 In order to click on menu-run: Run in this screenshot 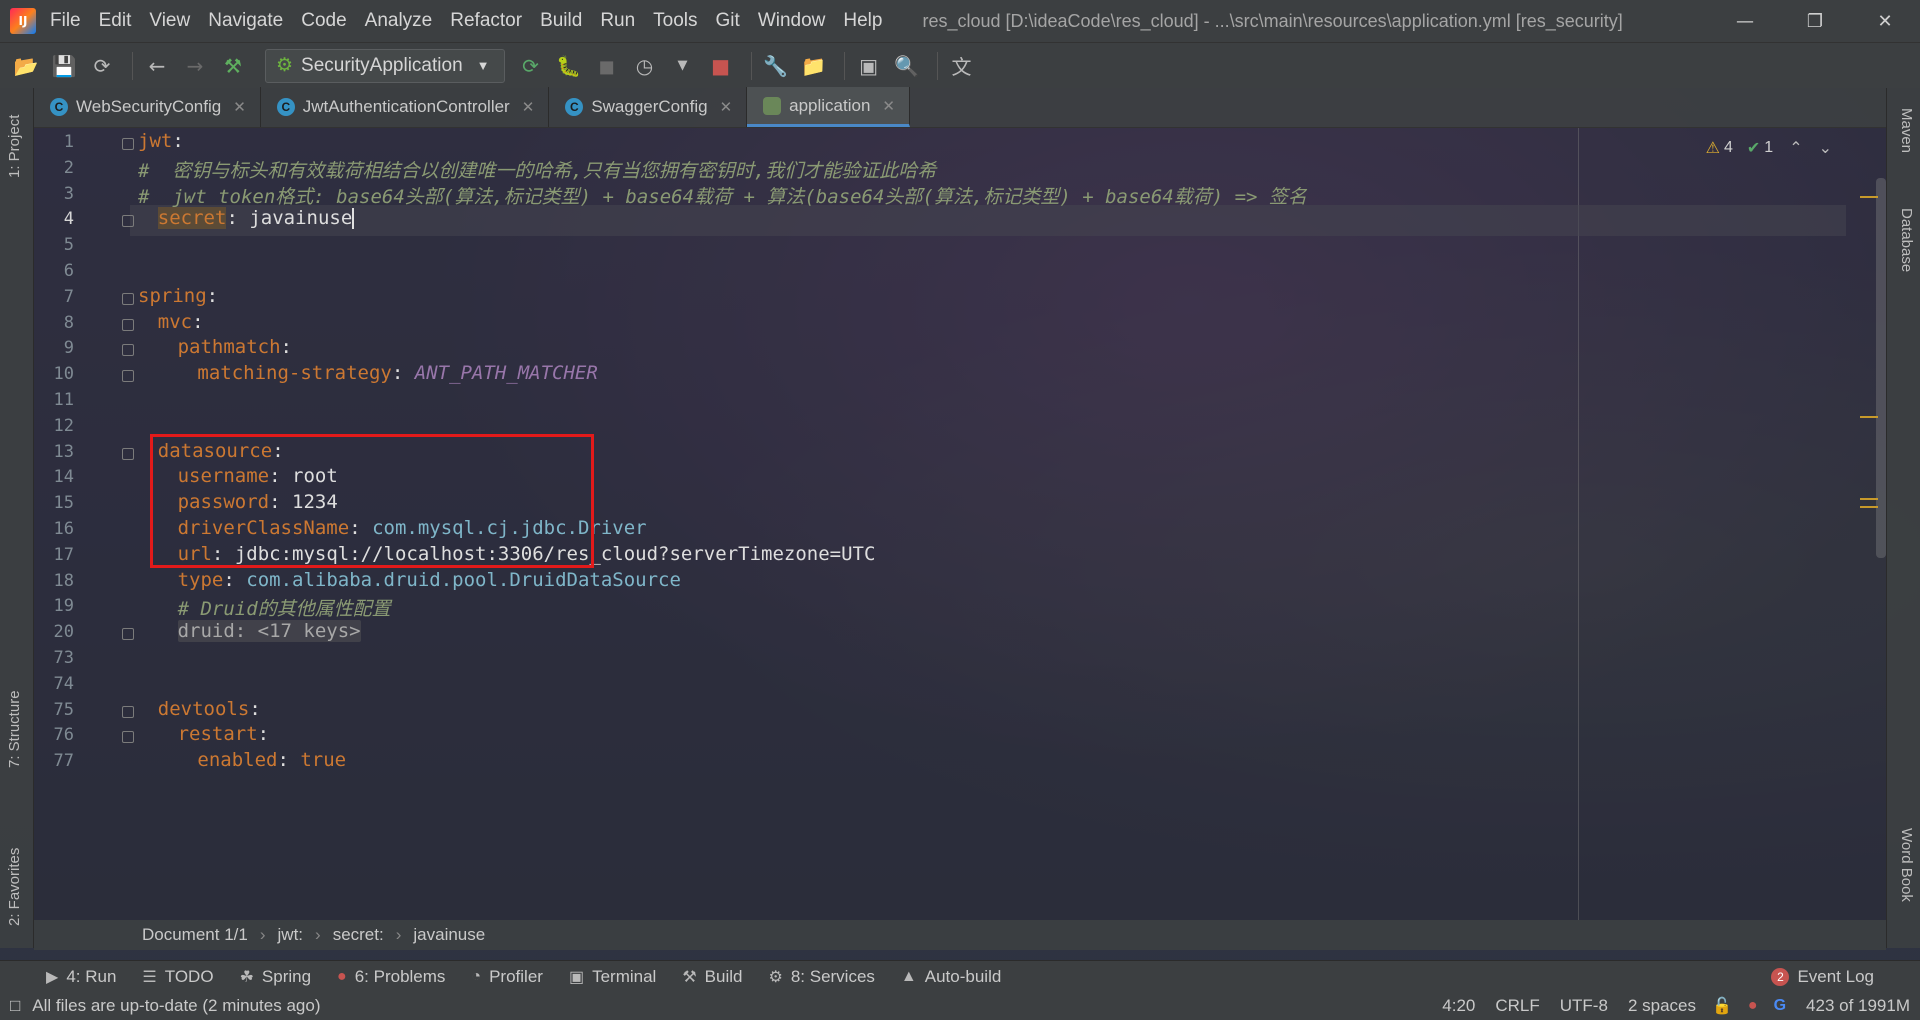, I will do `click(617, 21)`.